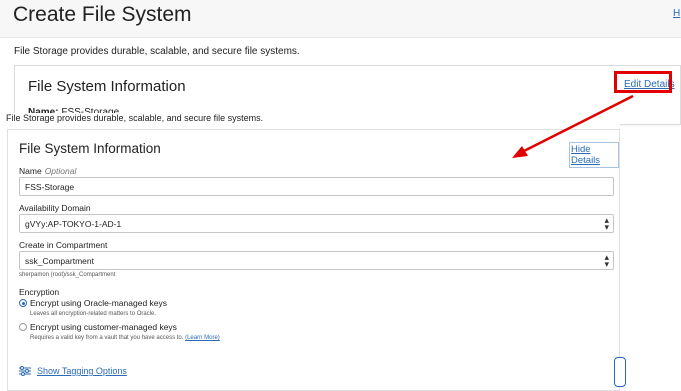 The image size is (681, 391). I want to click on customer-managed-keys-label: Encrypt using customer-managed keys, so click(103, 327).